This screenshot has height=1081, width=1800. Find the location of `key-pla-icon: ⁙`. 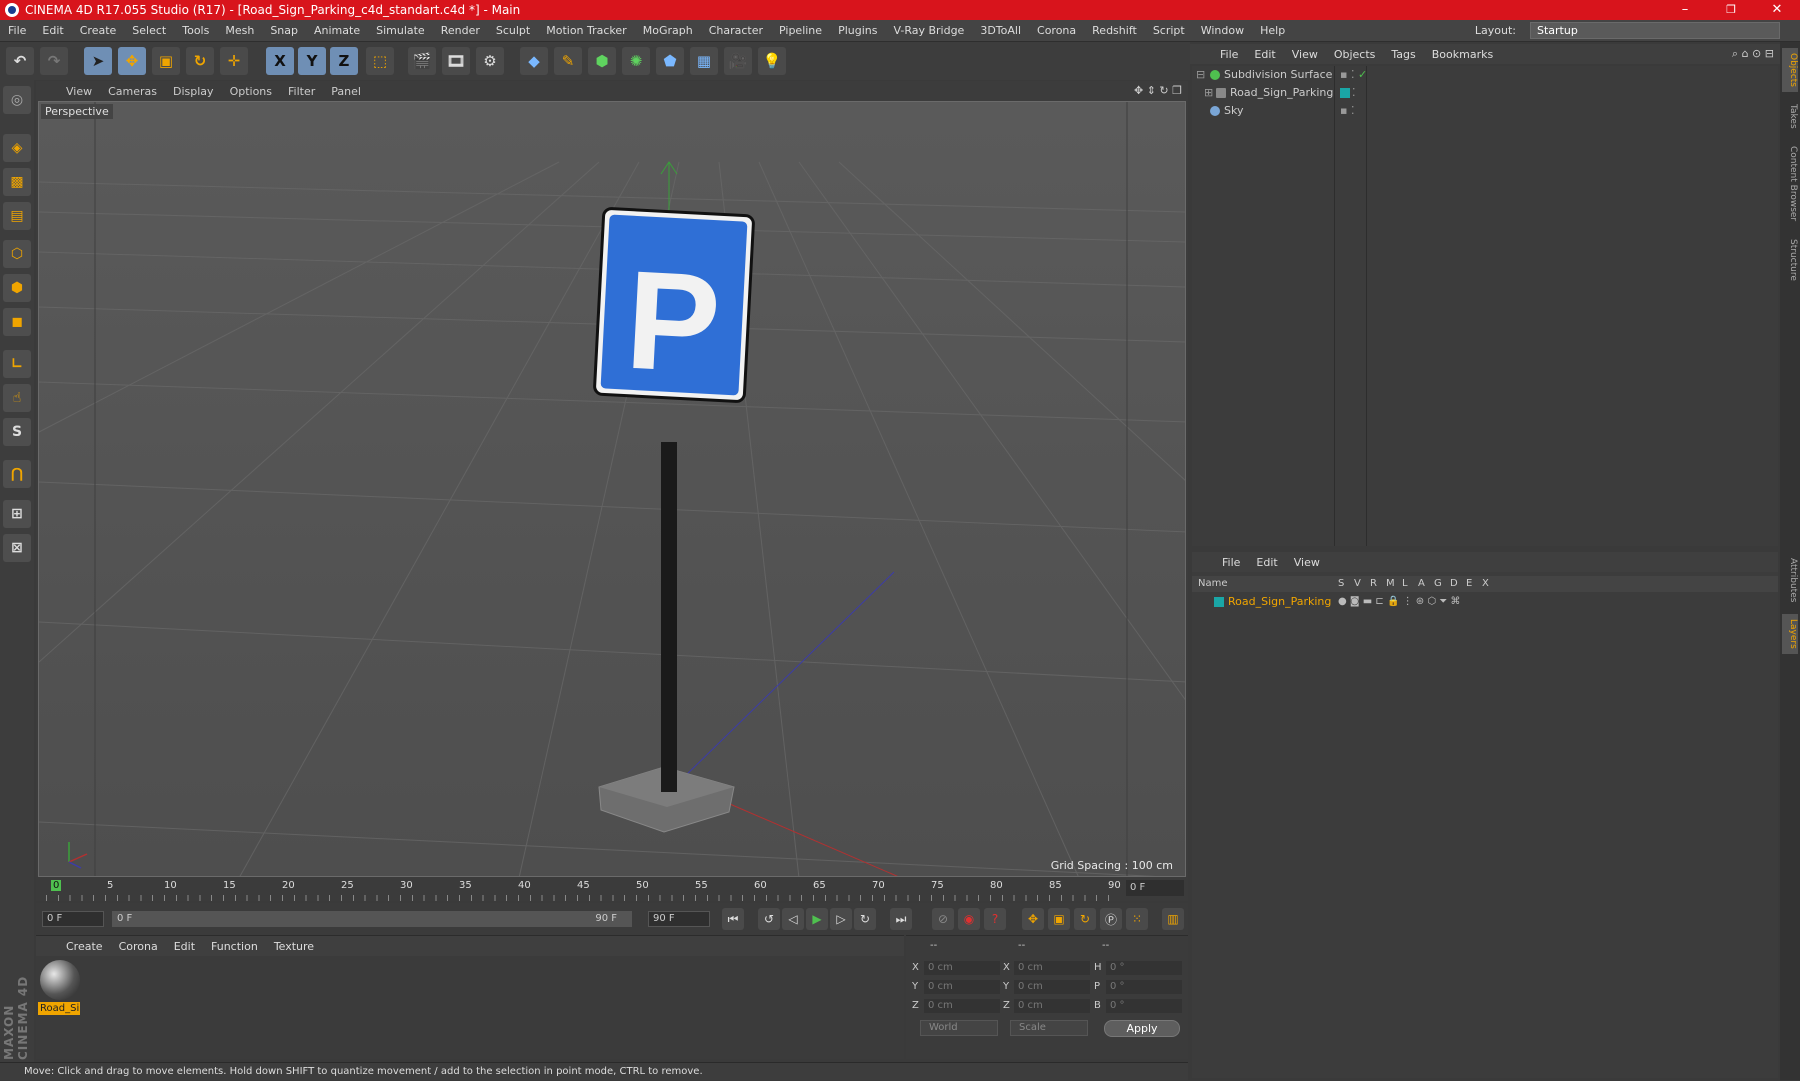

key-pla-icon: ⁙ is located at coordinates (1137, 919).